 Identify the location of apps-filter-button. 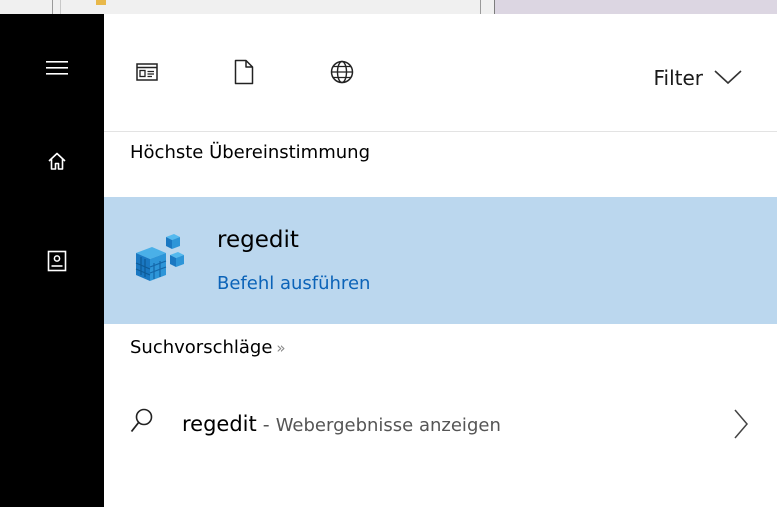
(147, 74).